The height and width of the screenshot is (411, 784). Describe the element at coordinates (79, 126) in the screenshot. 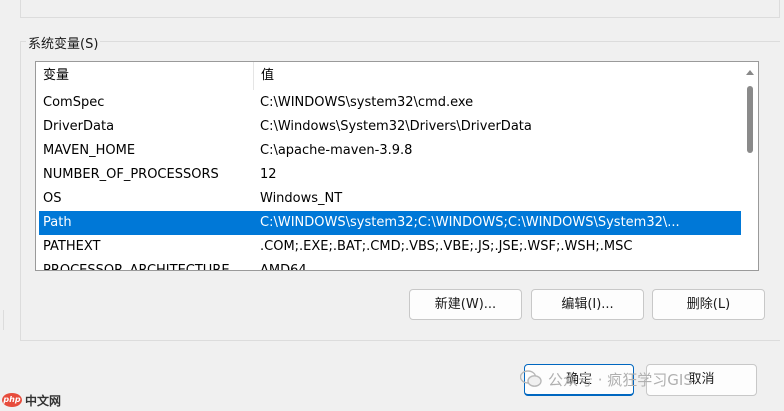

I see `variable-name: DriverData` at that location.